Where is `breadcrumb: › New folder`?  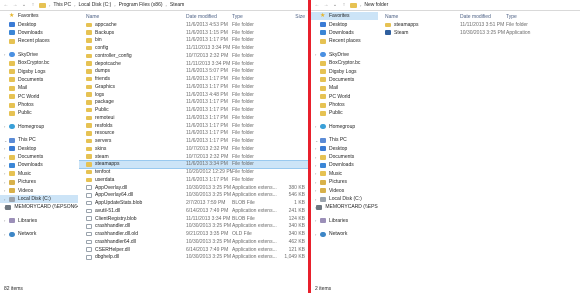
breadcrumb: › New folder is located at coordinates (374, 5).